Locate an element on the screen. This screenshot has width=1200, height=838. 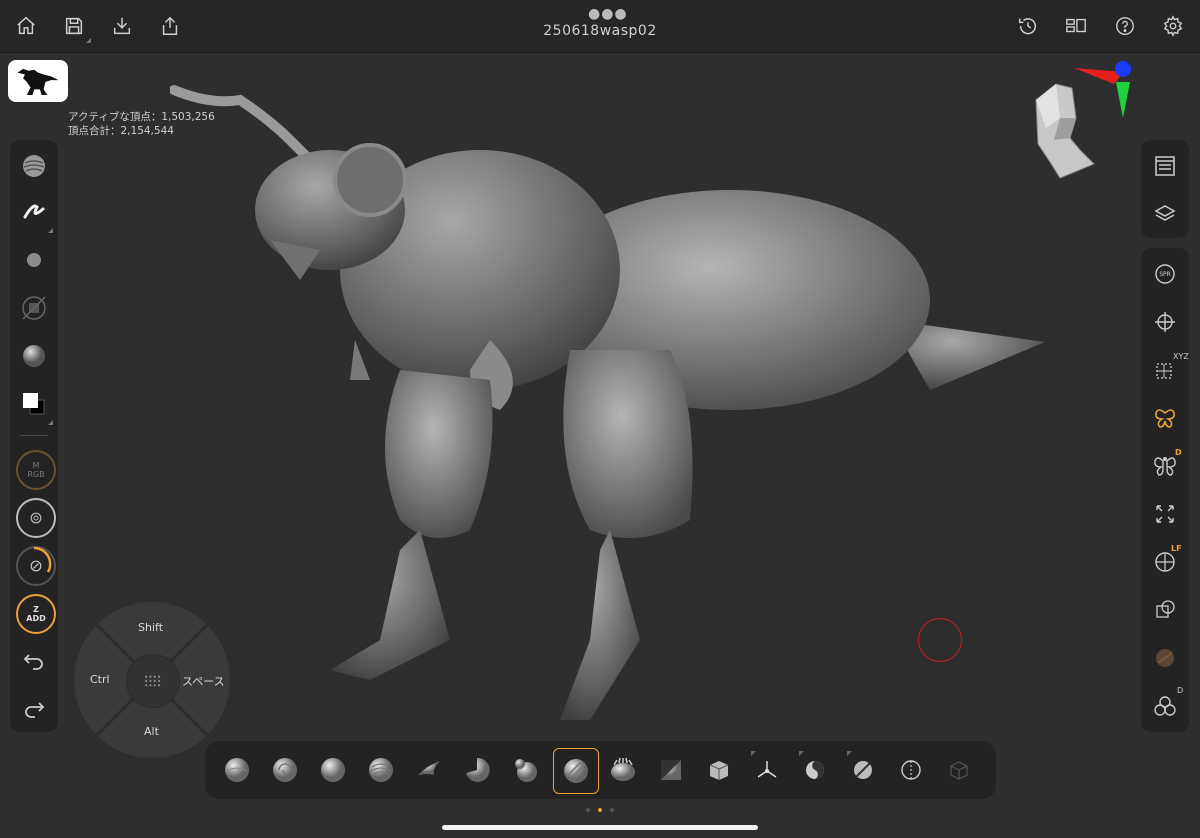
brush-dam-standard is located at coordinates (381, 770).